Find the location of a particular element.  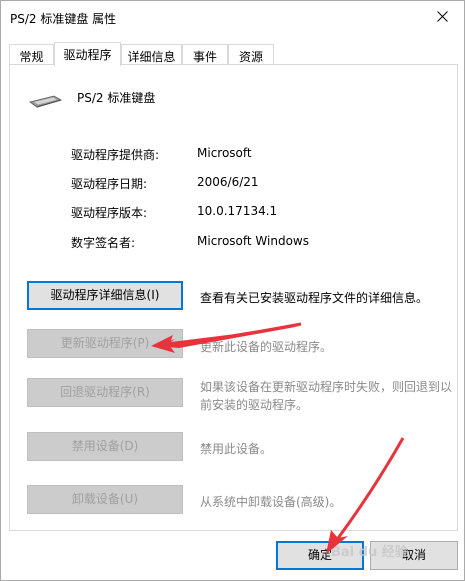

update-driver-button: 更新驱动程序(P) is located at coordinates (105, 343).